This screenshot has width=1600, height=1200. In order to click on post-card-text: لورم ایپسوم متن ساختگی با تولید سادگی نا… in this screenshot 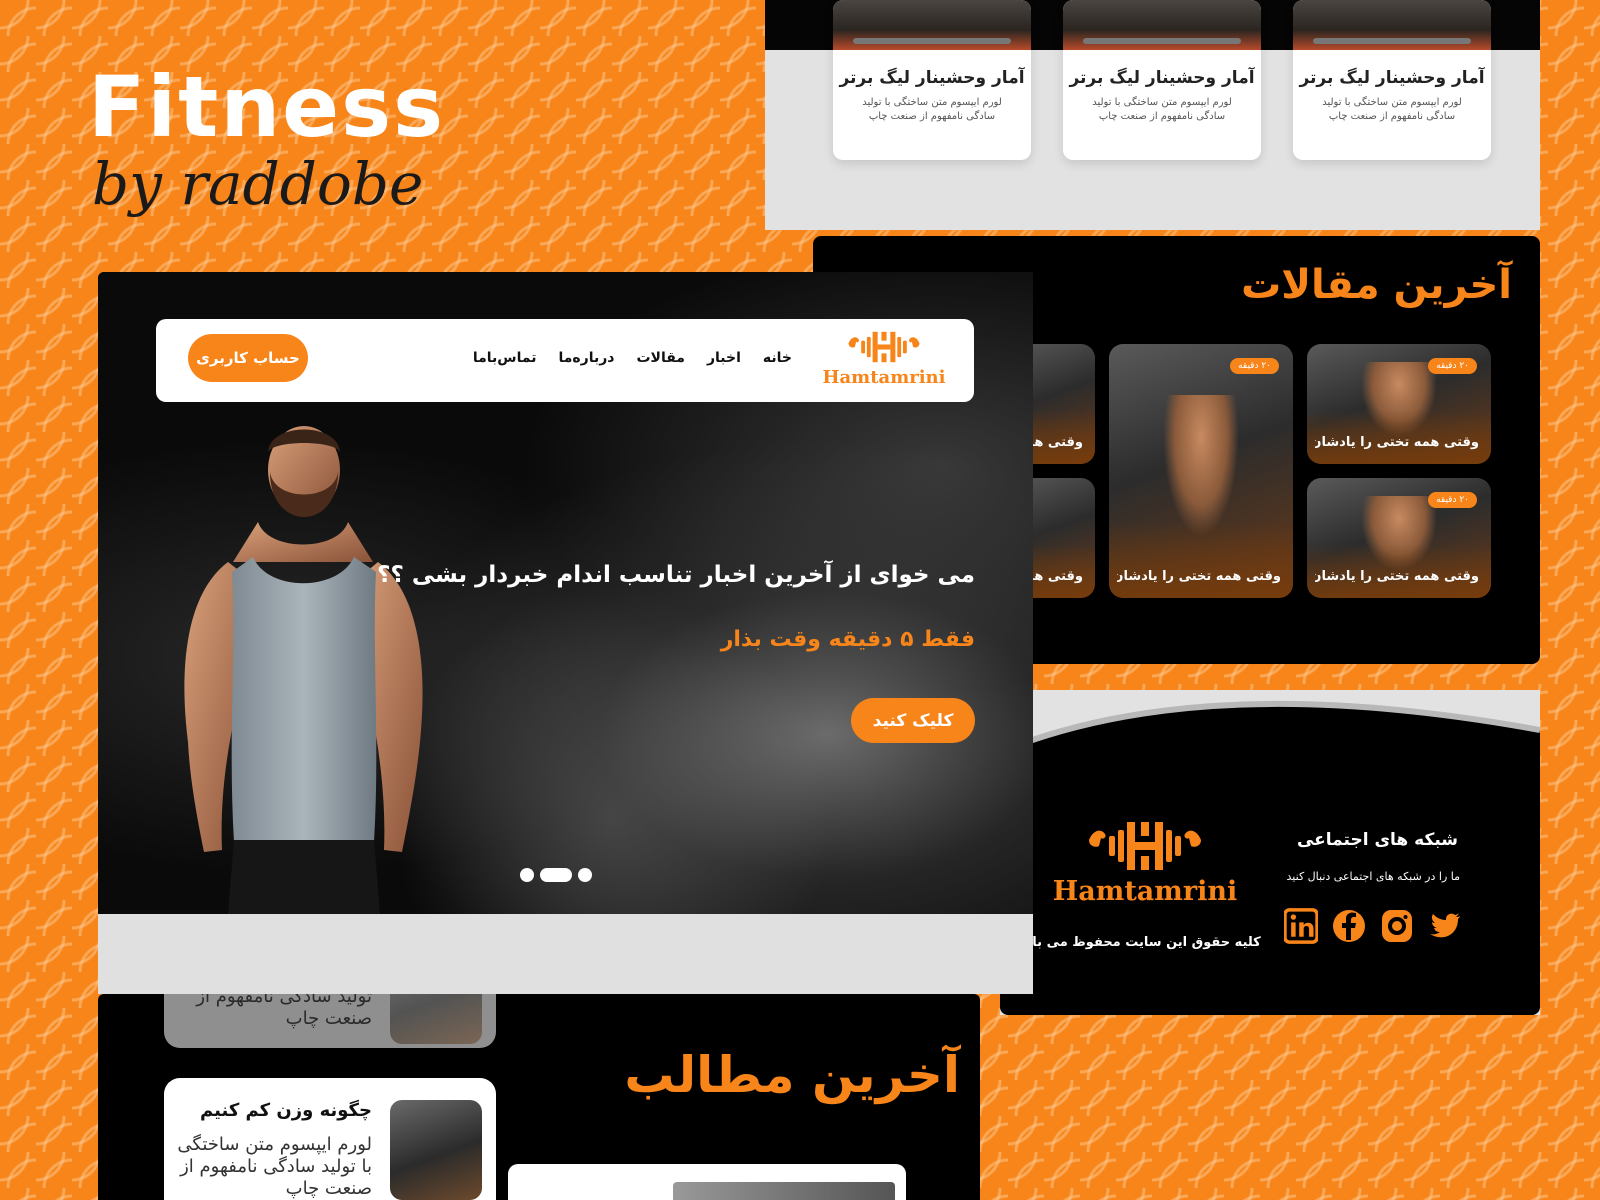, I will do `click(274, 1166)`.